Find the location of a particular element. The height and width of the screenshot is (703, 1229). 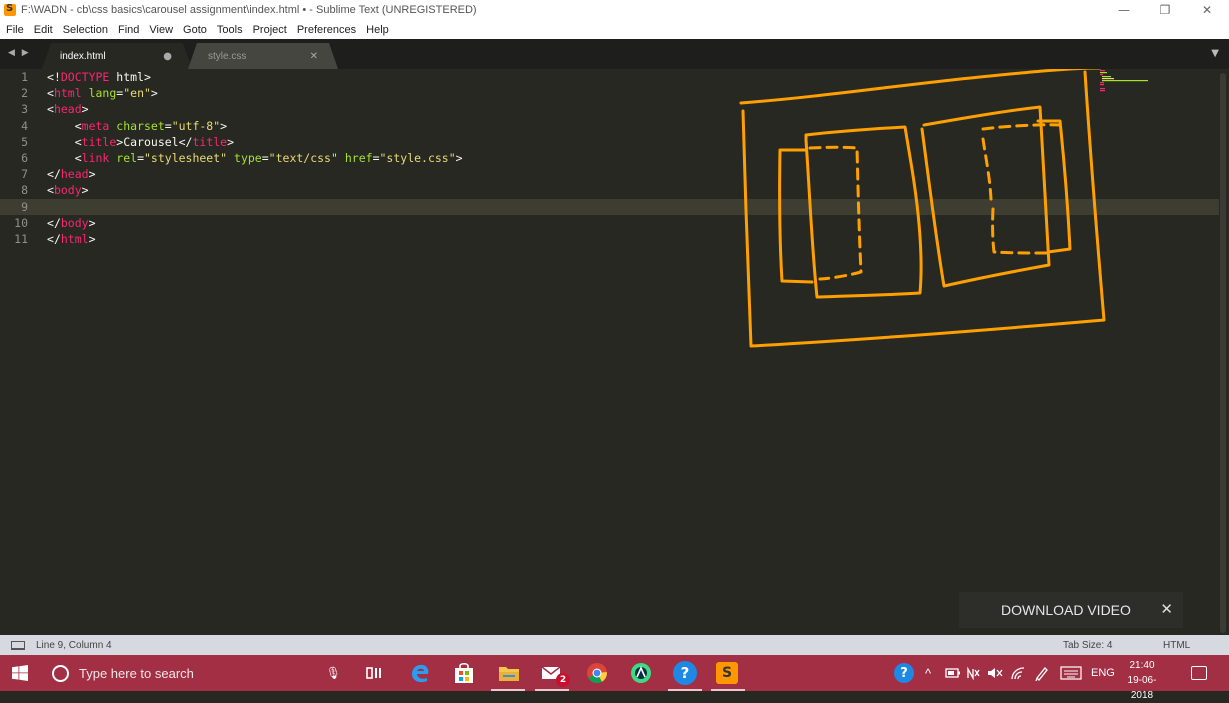

panel-toggle-icon is located at coordinates (18, 645).